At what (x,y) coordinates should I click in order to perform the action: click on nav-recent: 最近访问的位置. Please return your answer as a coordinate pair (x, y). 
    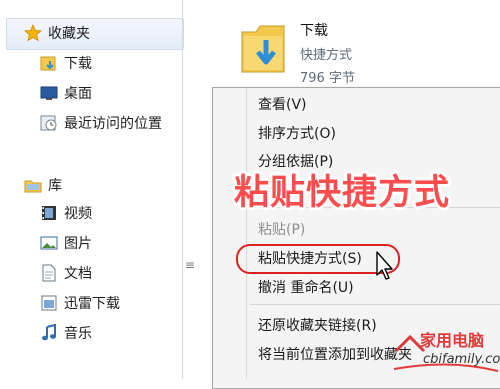
    Looking at the image, I should click on (101, 123).